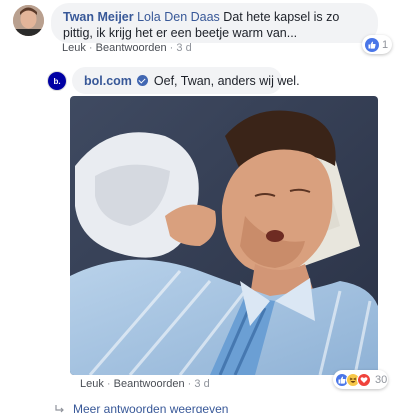 The image size is (417, 413). Describe the element at coordinates (372, 44) in the screenshot. I see `like-reaction-icon` at that location.